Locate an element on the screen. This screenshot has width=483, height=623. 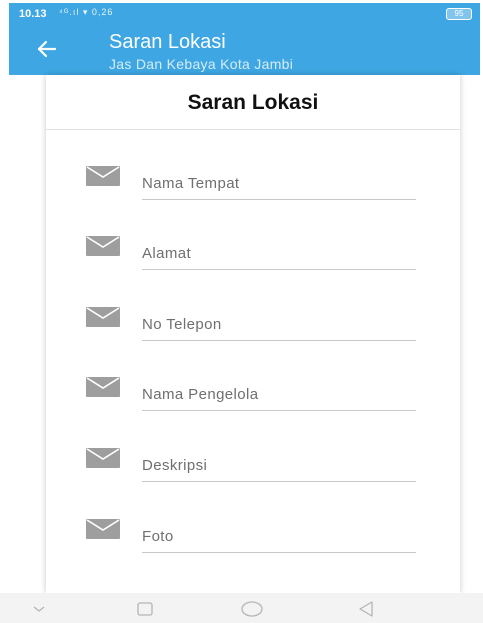
arrow-left-icon is located at coordinates (47, 49).